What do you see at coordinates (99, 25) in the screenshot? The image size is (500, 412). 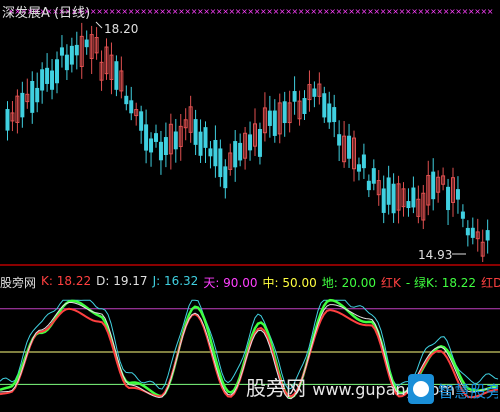 I see `high-pointer` at bounding box center [99, 25].